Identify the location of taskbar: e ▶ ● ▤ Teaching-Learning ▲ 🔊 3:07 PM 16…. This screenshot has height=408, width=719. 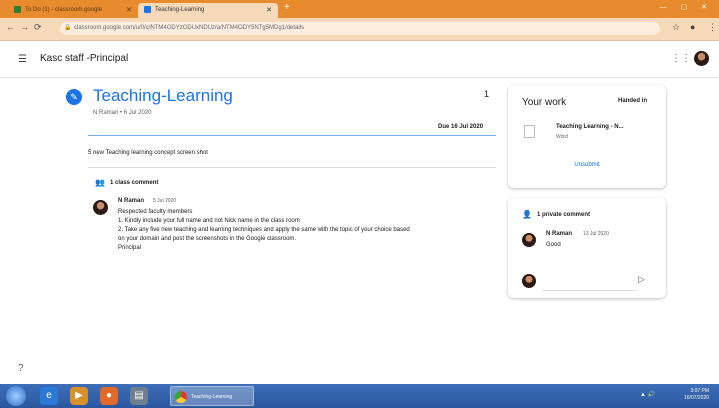
(359, 396).